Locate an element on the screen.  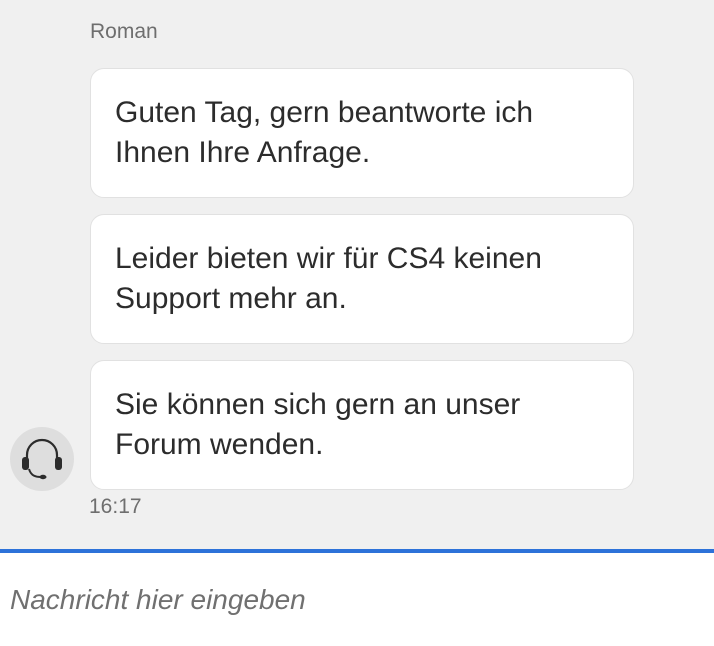
headset-icon is located at coordinates (42, 459).